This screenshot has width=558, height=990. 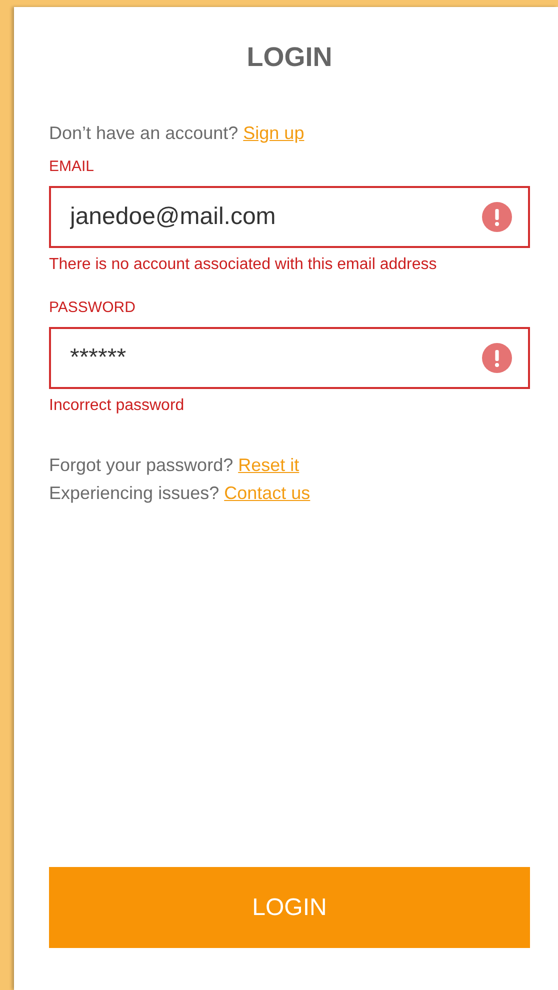 I want to click on input-field: ******, so click(x=289, y=358).